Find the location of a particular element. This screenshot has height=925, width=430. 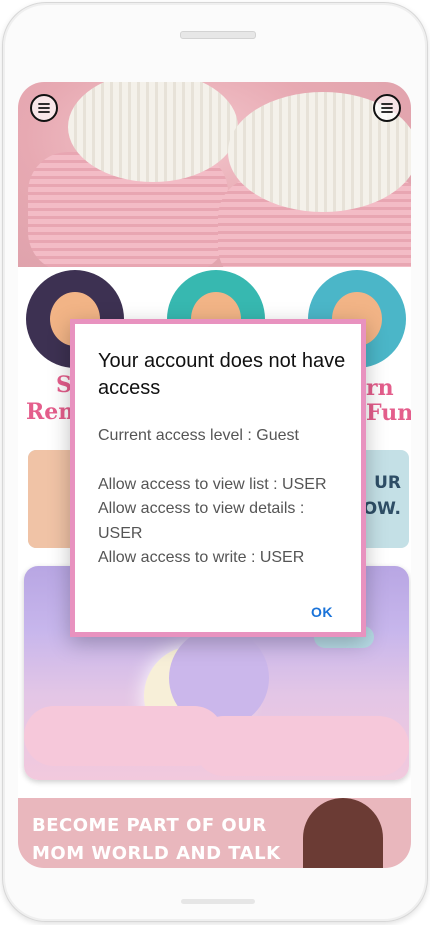

current-access-level: Current access level : Guest is located at coordinates (198, 435).